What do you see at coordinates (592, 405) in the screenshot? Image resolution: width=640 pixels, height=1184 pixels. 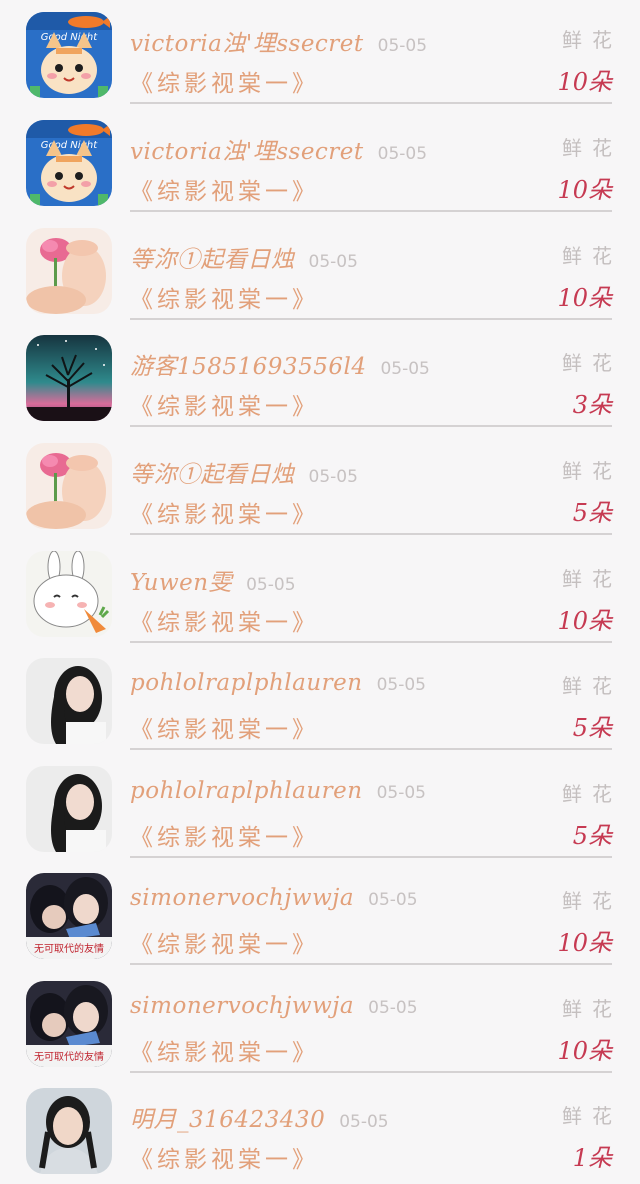 I see `gift-count: 3朵` at bounding box center [592, 405].